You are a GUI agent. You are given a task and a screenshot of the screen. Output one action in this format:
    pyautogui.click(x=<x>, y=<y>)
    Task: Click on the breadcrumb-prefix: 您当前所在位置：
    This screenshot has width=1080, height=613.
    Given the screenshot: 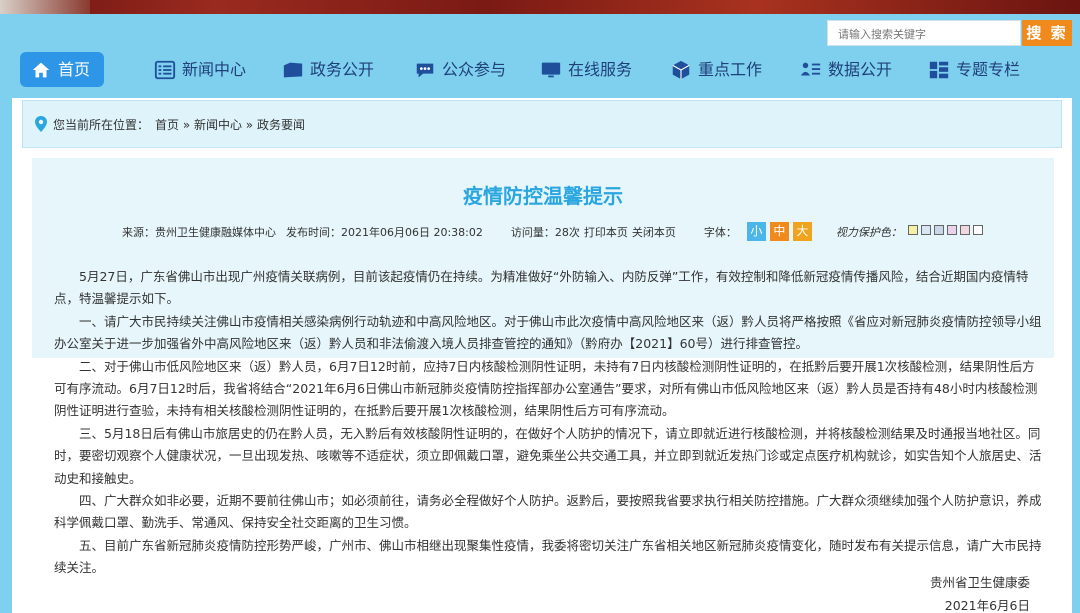 What is the action you would take?
    pyautogui.click(x=101, y=124)
    